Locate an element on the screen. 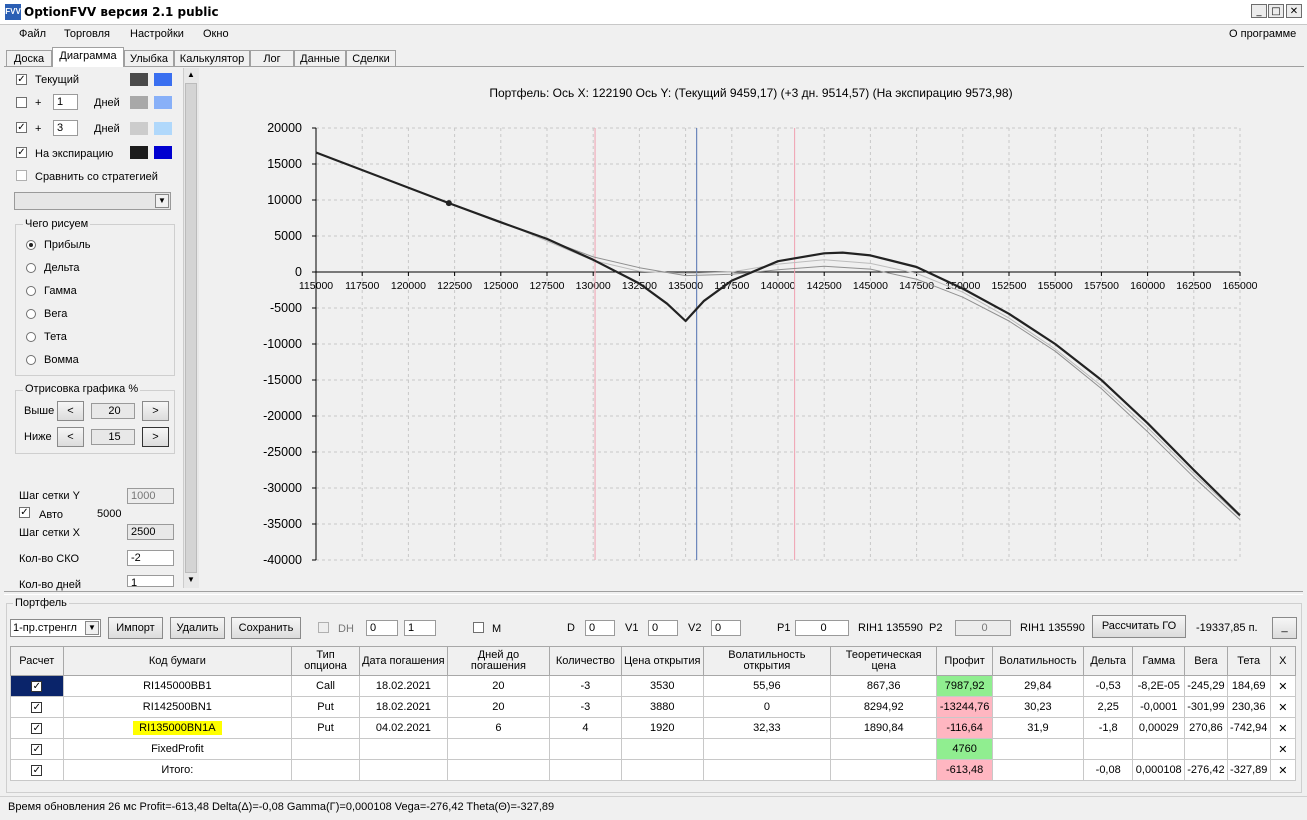 The height and width of the screenshot is (820, 1307). left-panel-scrollbar: ▲ ▼ is located at coordinates (191, 328).